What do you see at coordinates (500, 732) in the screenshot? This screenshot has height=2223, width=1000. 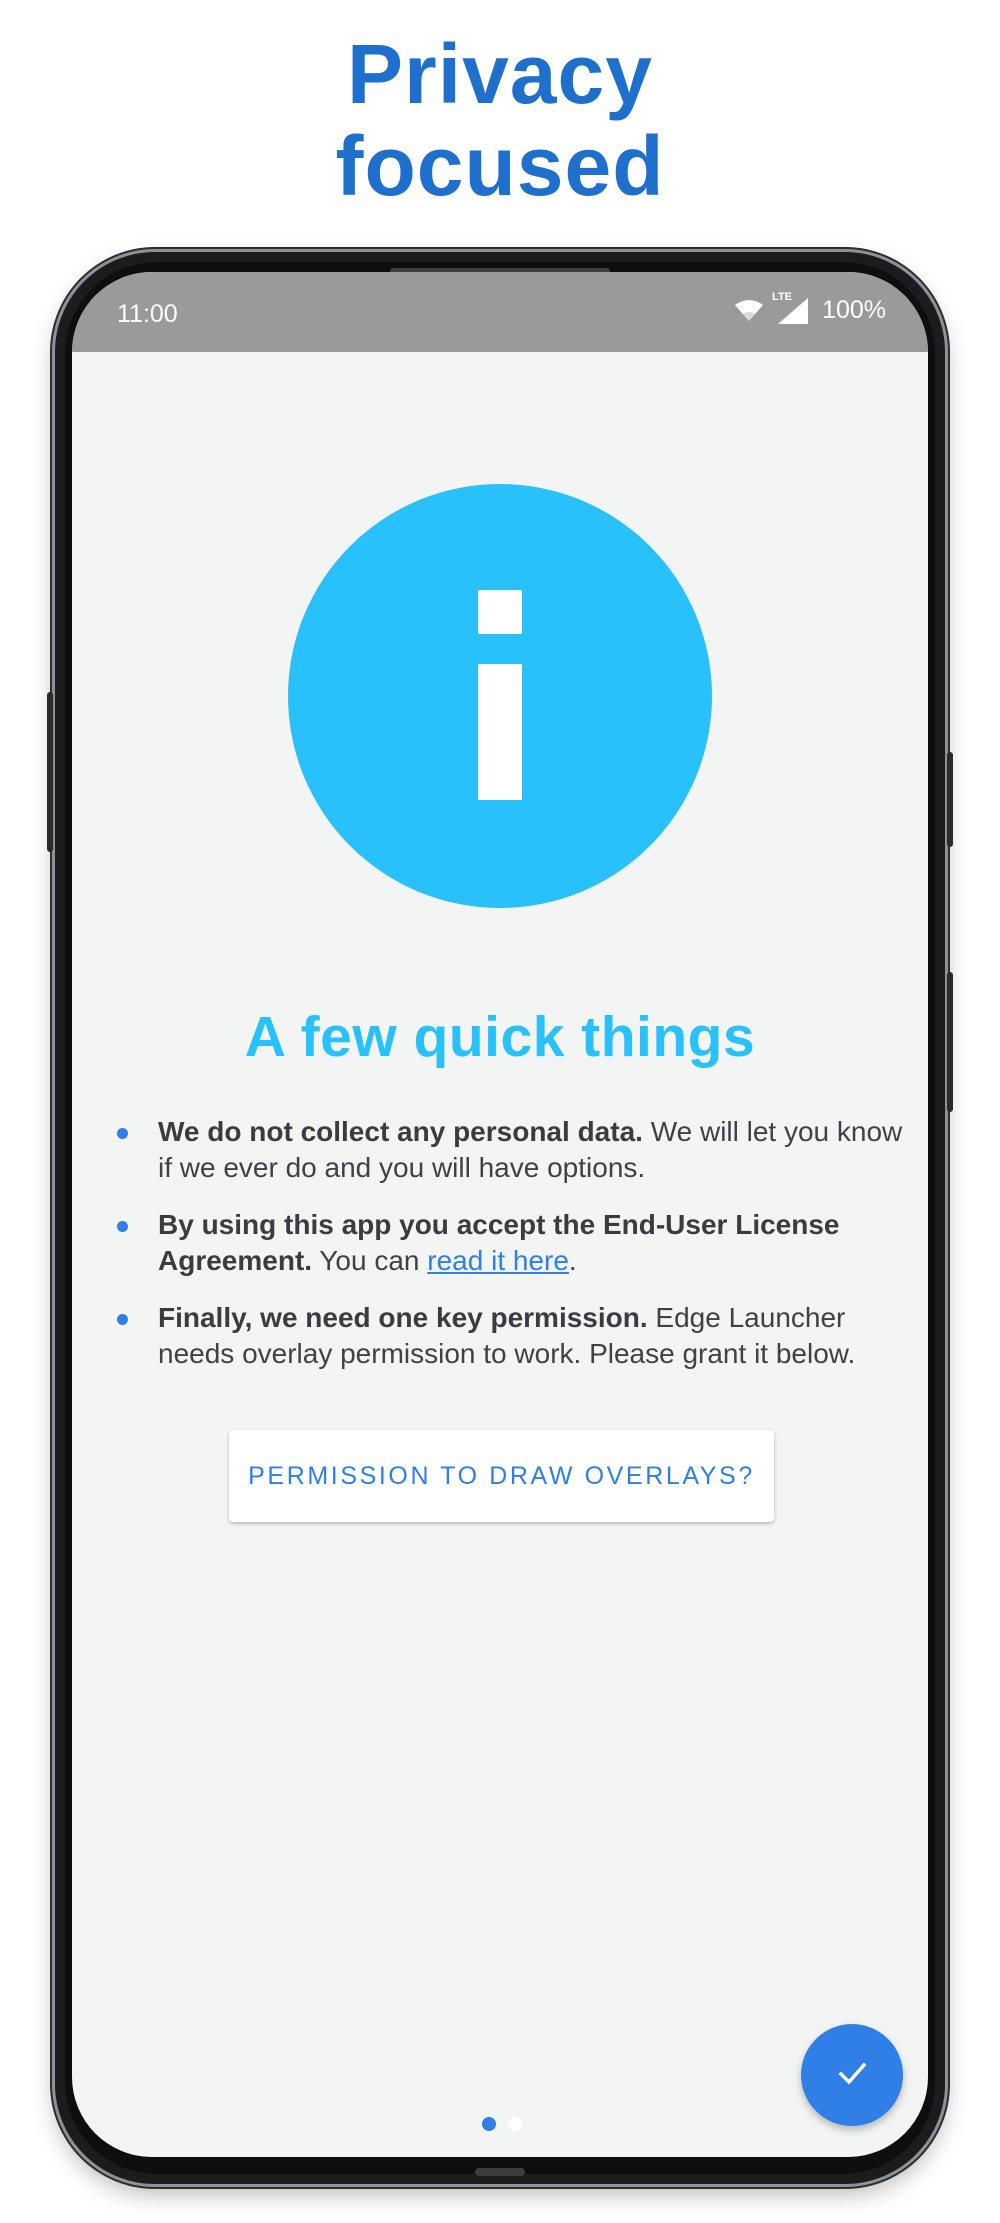 I see `info-icon-stem` at bounding box center [500, 732].